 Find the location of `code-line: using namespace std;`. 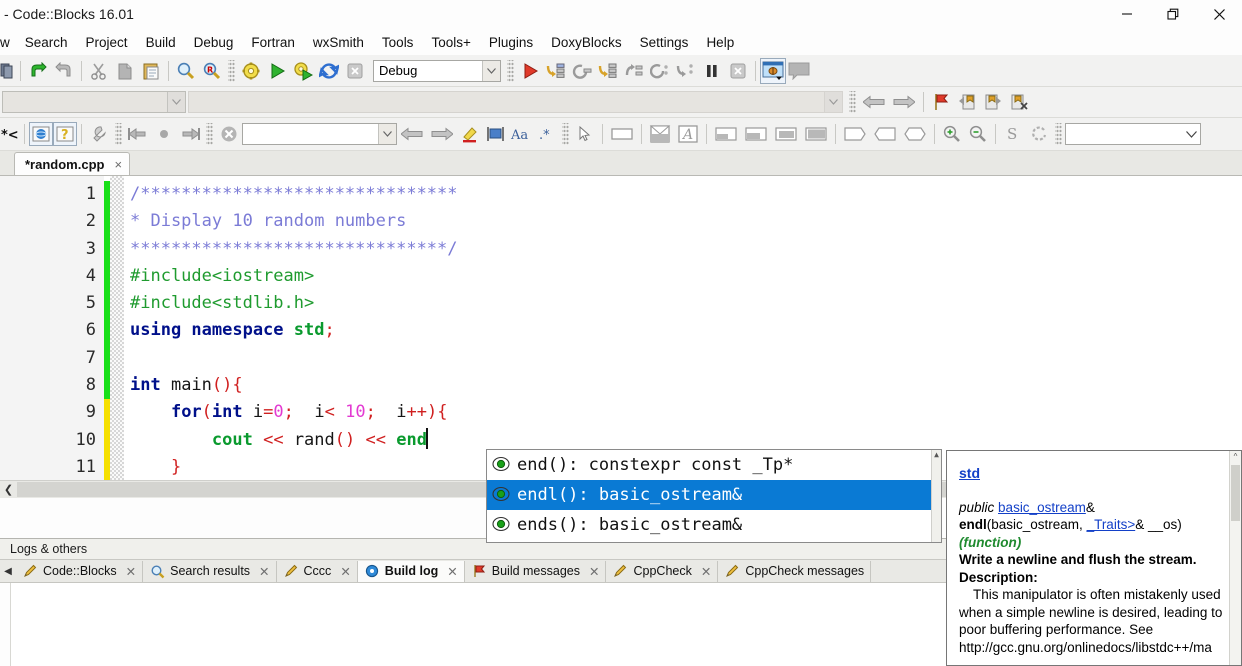

code-line: using namespace std; is located at coordinates (686, 330).